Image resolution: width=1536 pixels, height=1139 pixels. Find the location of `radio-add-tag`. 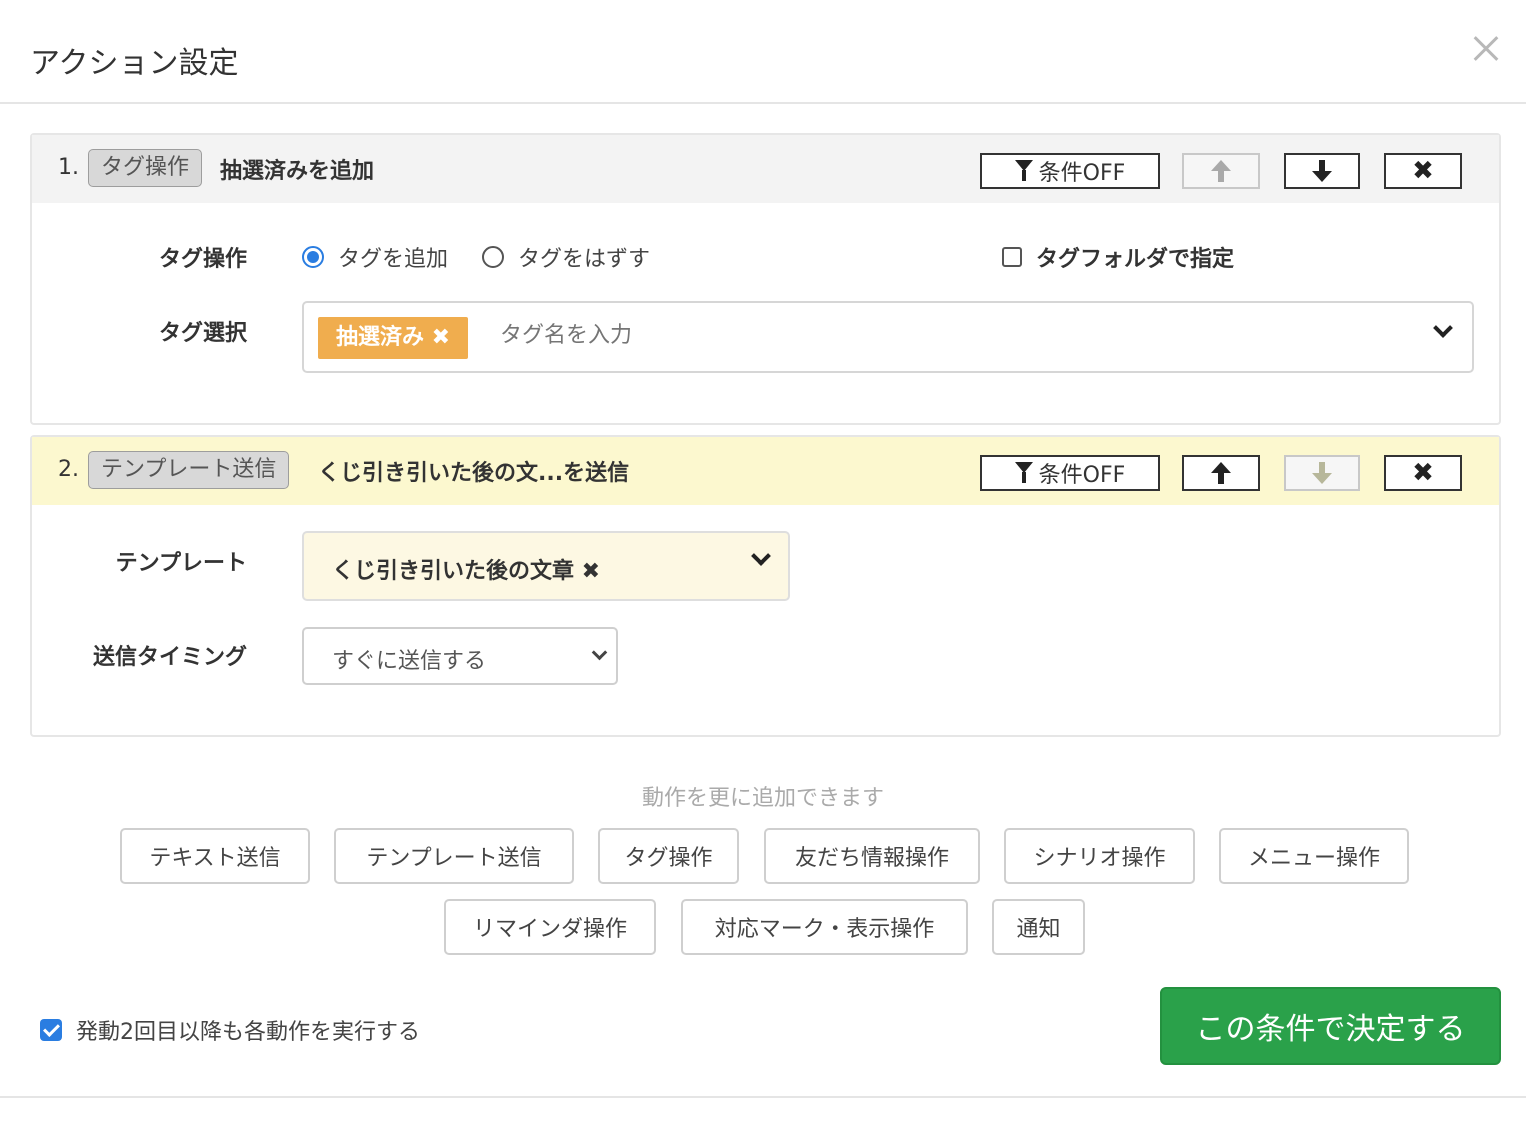

radio-add-tag is located at coordinates (313, 257).